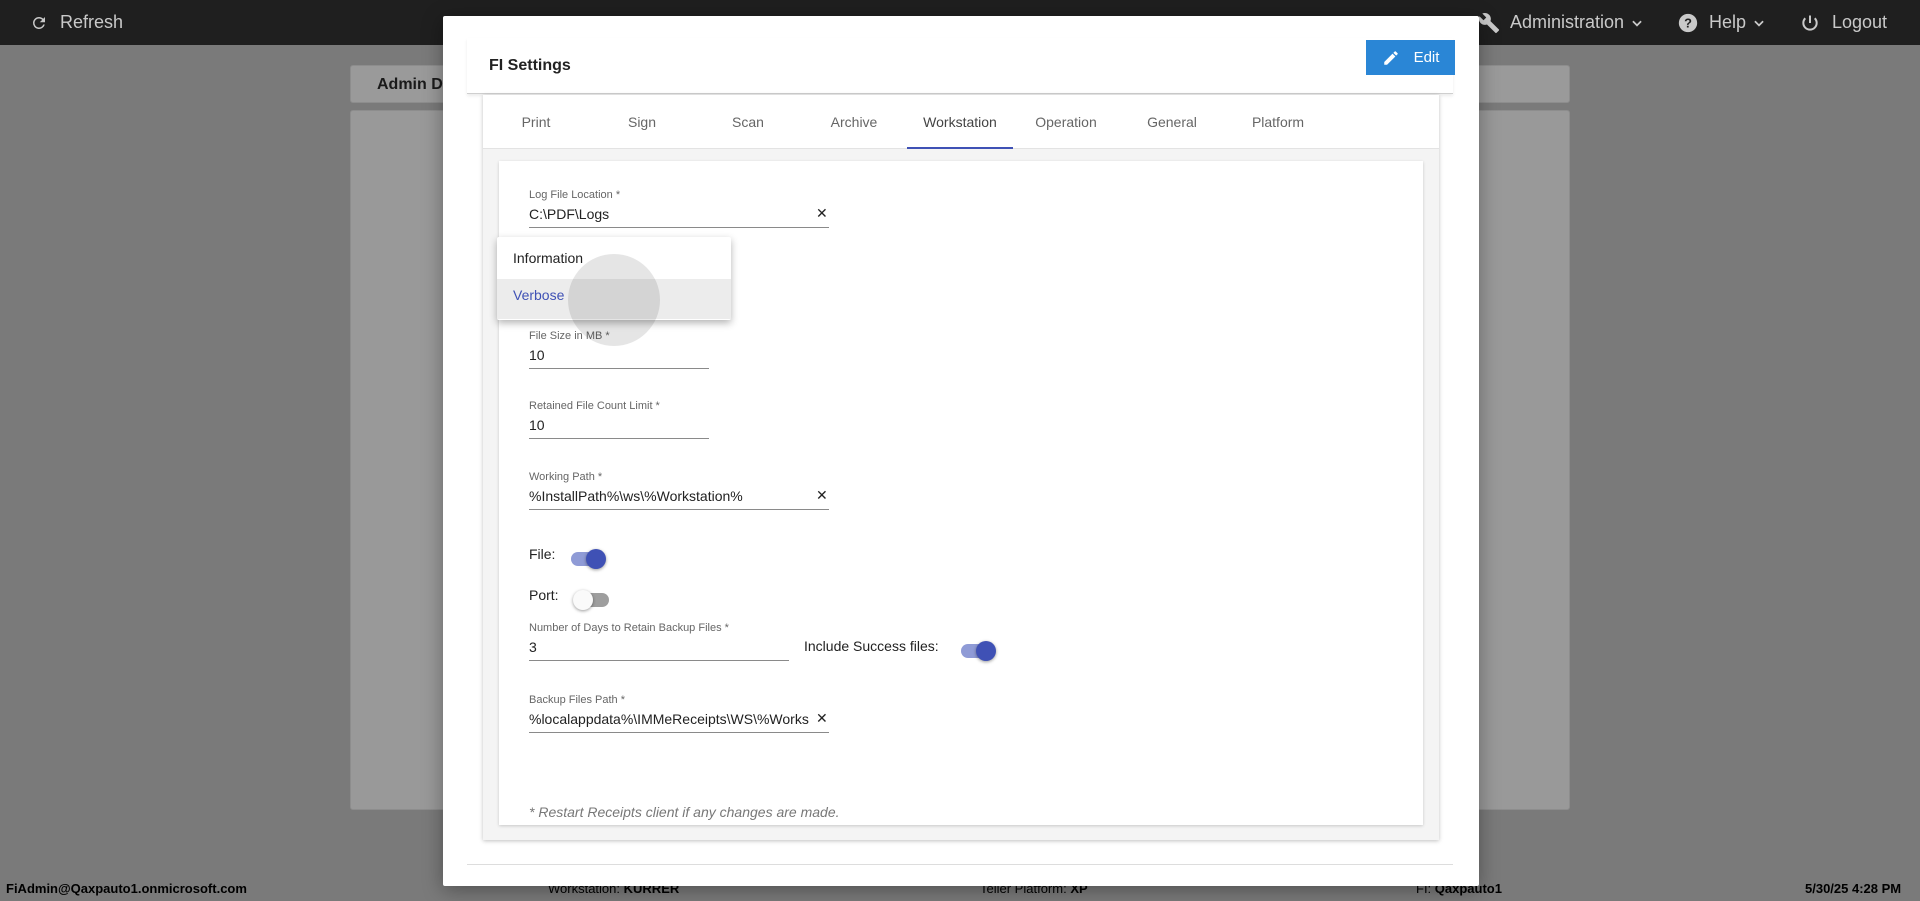 This screenshot has width=1920, height=901. I want to click on working-path-input: %InstallPath%\ws\%Workstation%, so click(669, 496).